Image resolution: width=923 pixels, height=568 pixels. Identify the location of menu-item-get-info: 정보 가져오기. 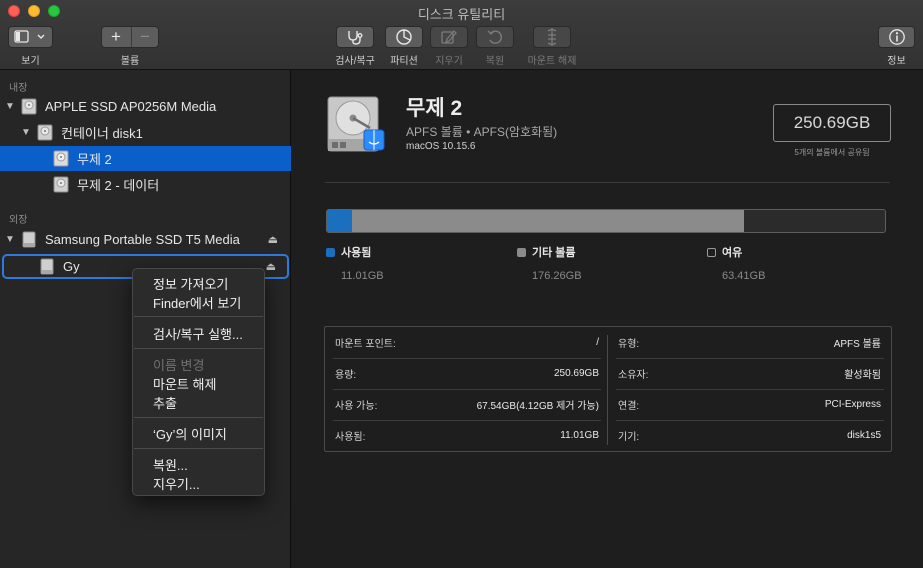
(190, 283).